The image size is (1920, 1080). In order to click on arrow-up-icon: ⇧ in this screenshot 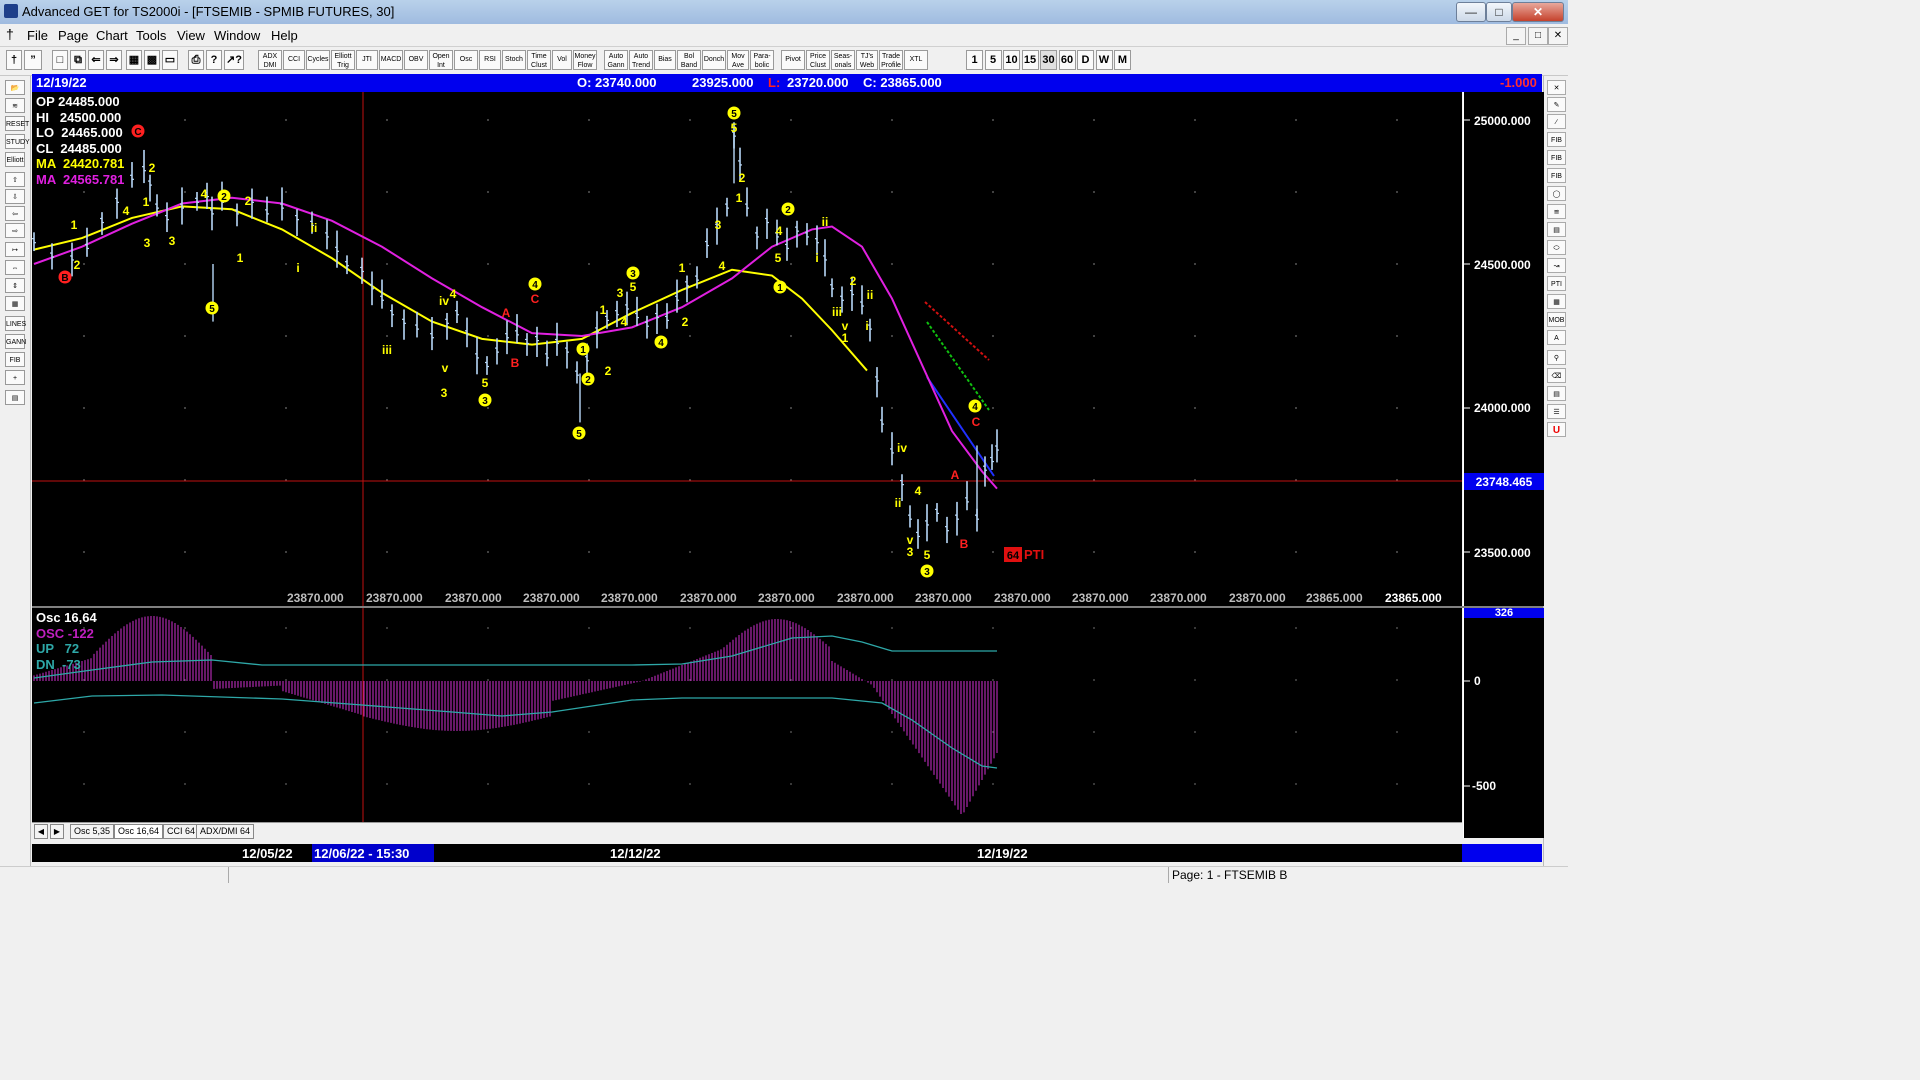, I will do `click(15, 179)`.